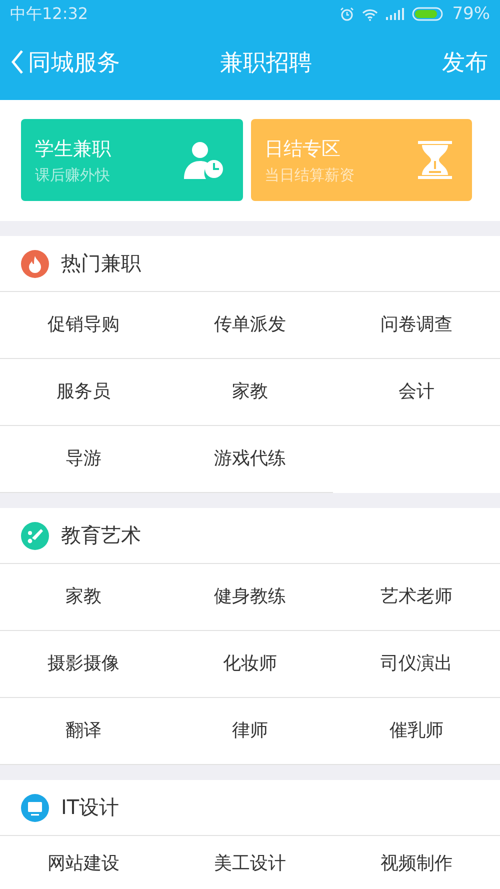 The image size is (500, 889). I want to click on card-subtitle: 课后赚外快, so click(73, 175).